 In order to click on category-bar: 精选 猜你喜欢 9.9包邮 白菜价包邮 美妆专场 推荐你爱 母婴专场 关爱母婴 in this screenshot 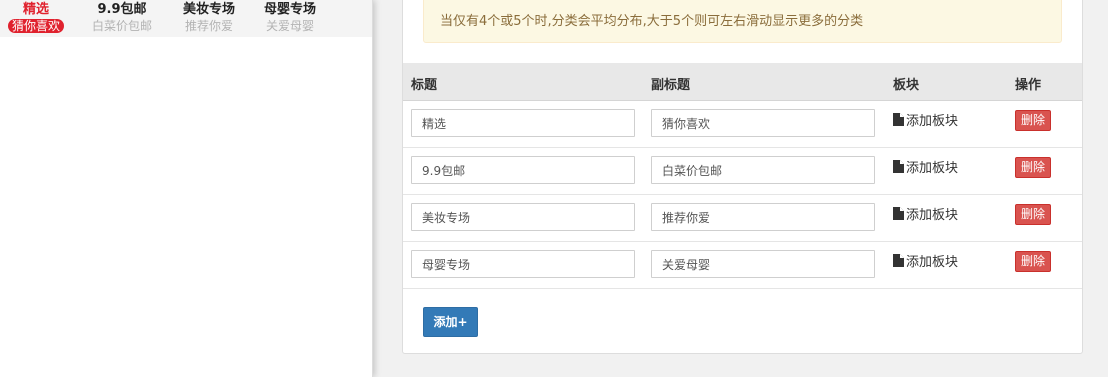, I will do `click(186, 18)`.